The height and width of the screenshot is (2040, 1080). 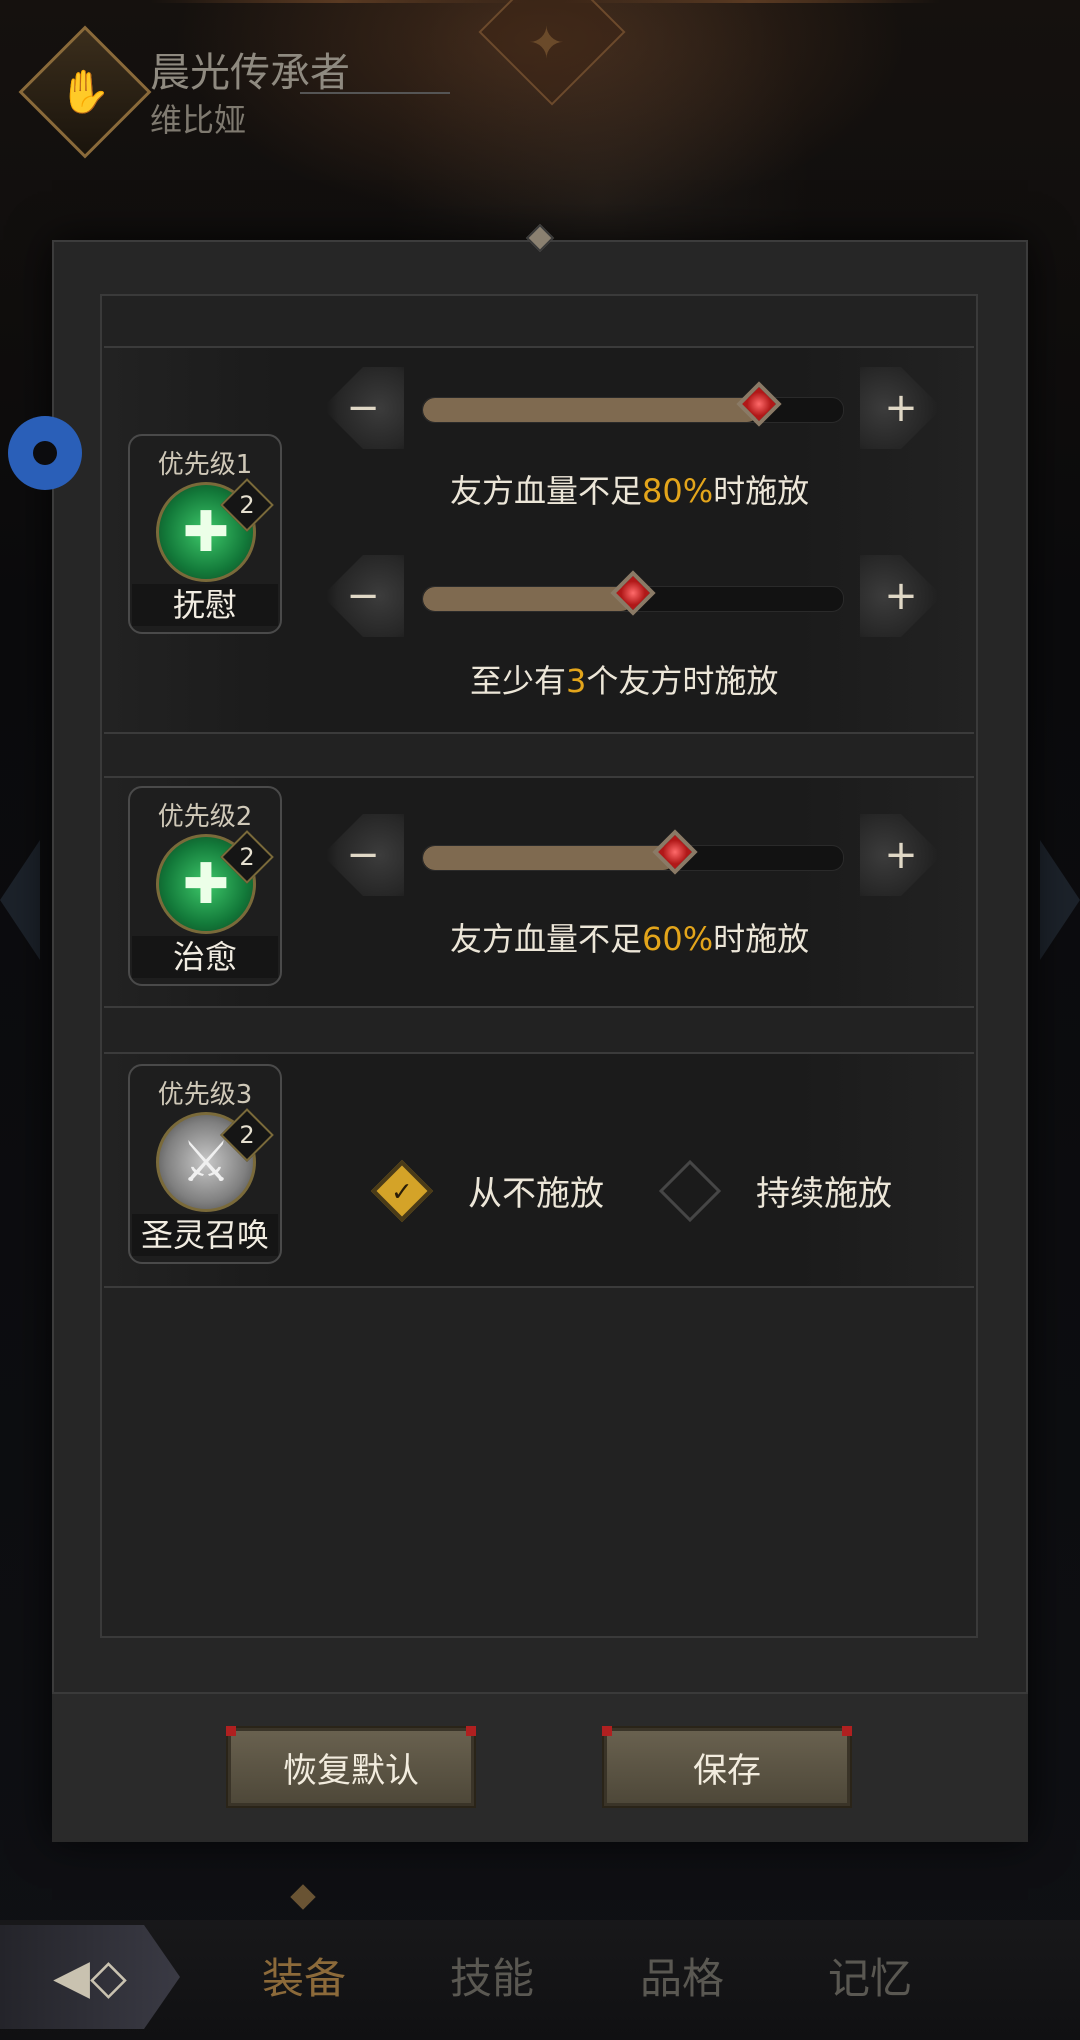 What do you see at coordinates (824, 1194) in the screenshot?
I see `option-label: 持续施放` at bounding box center [824, 1194].